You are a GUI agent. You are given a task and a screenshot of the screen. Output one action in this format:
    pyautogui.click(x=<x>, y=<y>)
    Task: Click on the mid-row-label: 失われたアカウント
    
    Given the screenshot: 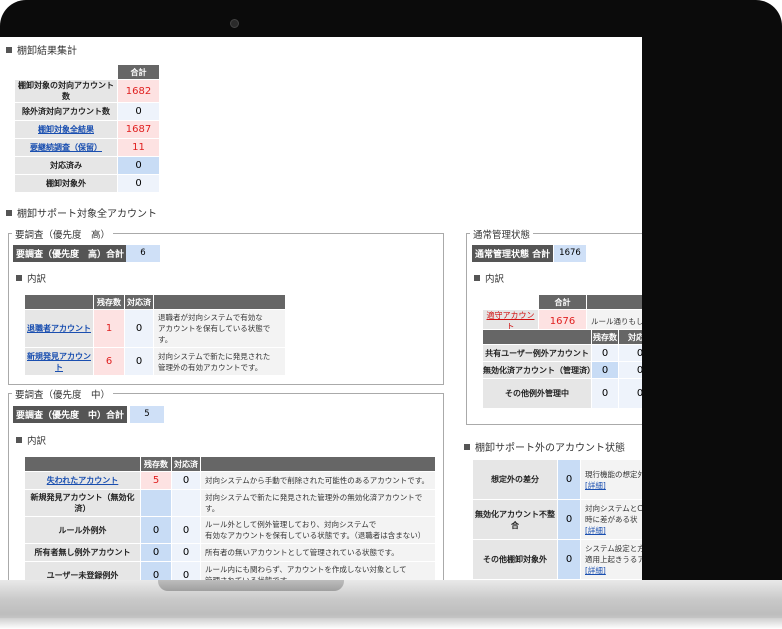 What is the action you would take?
    pyautogui.click(x=82, y=480)
    